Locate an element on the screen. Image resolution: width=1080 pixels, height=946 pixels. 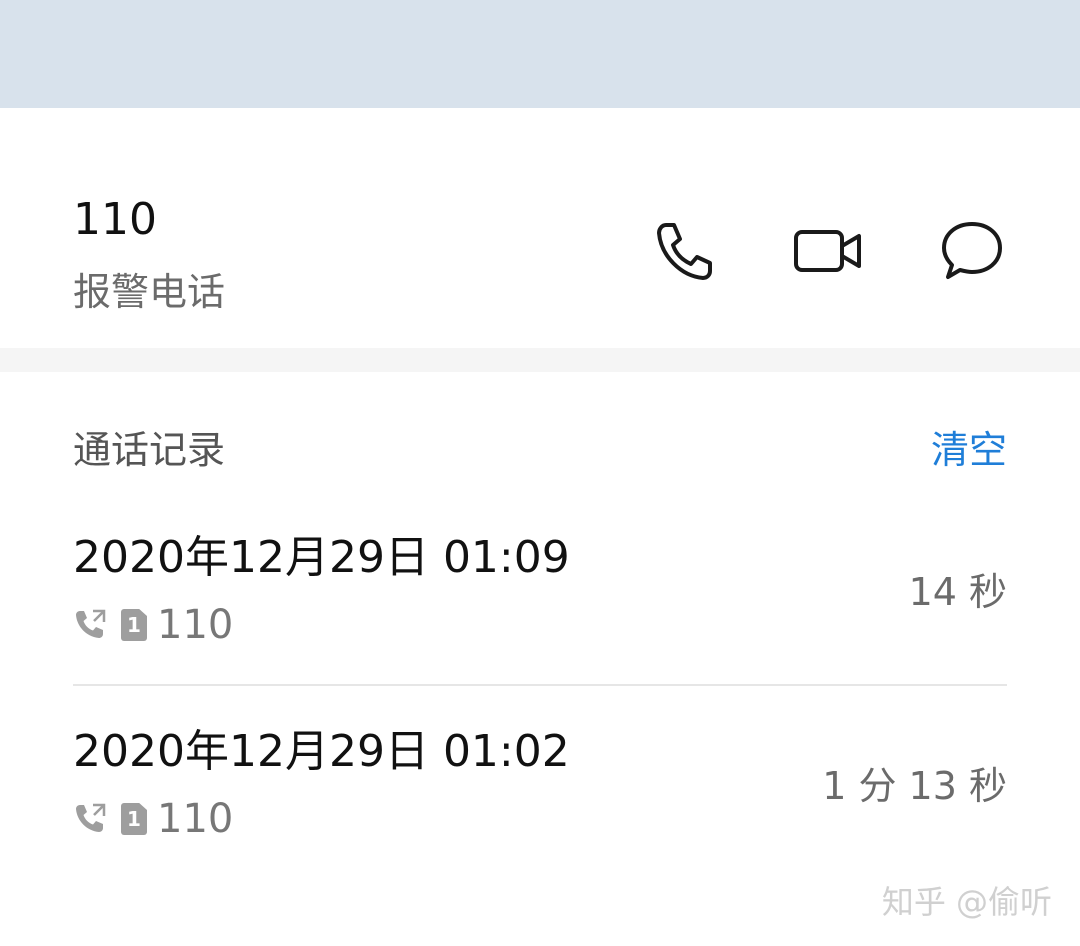
video-call-button is located at coordinates (828, 251).